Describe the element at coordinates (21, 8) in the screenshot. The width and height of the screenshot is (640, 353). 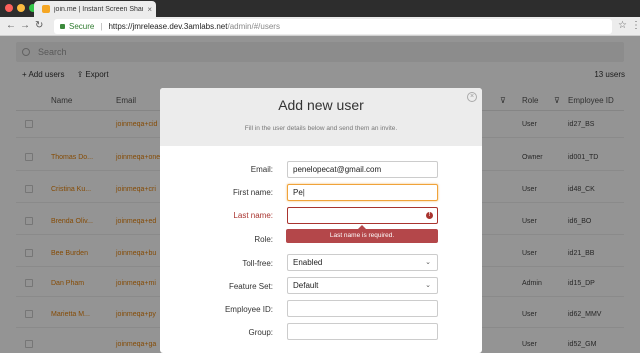
I see `minimize-window-button` at that location.